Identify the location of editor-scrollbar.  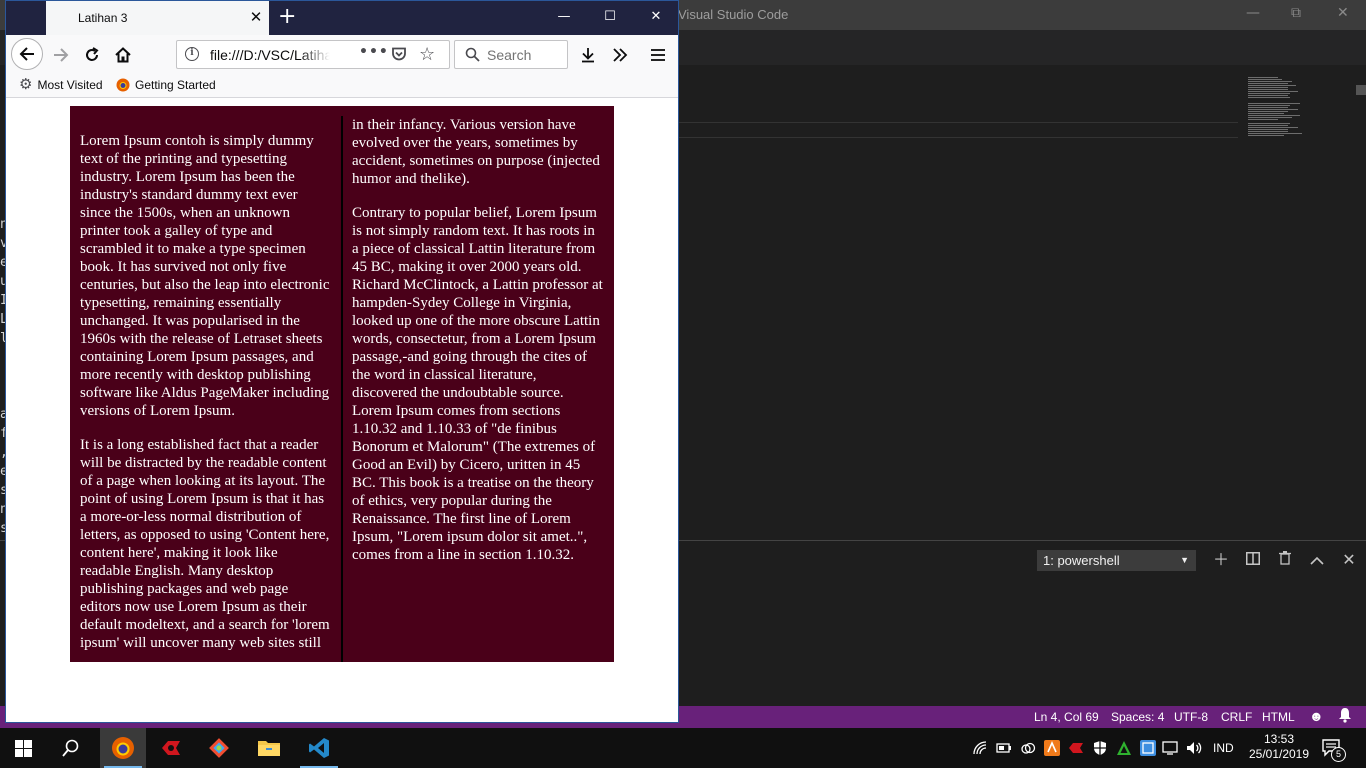
(1361, 90).